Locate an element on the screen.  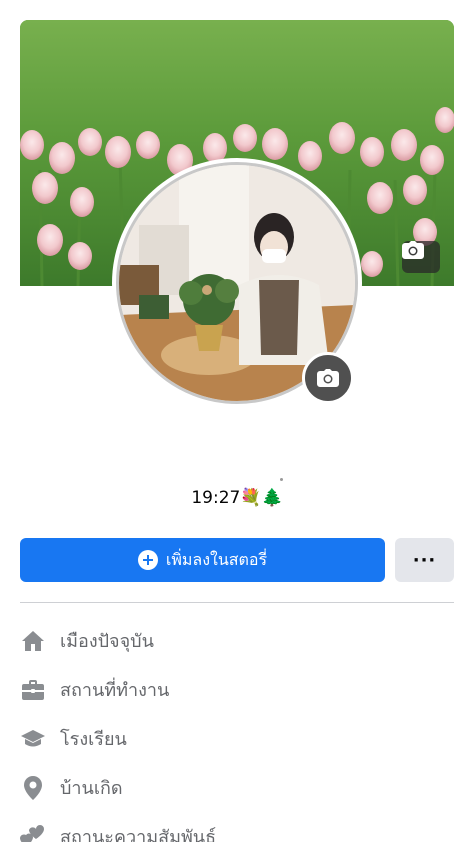
cover-camera-button is located at coordinates (421, 257).